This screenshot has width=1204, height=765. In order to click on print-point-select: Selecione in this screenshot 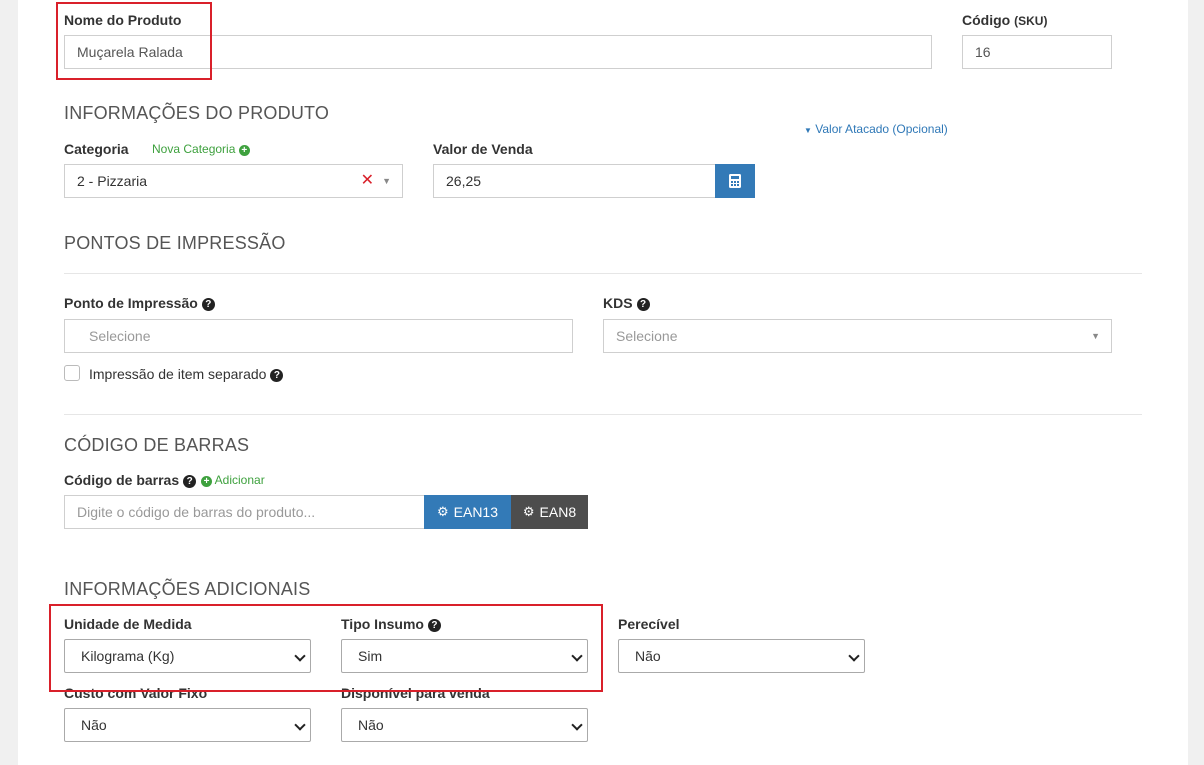, I will do `click(318, 336)`.